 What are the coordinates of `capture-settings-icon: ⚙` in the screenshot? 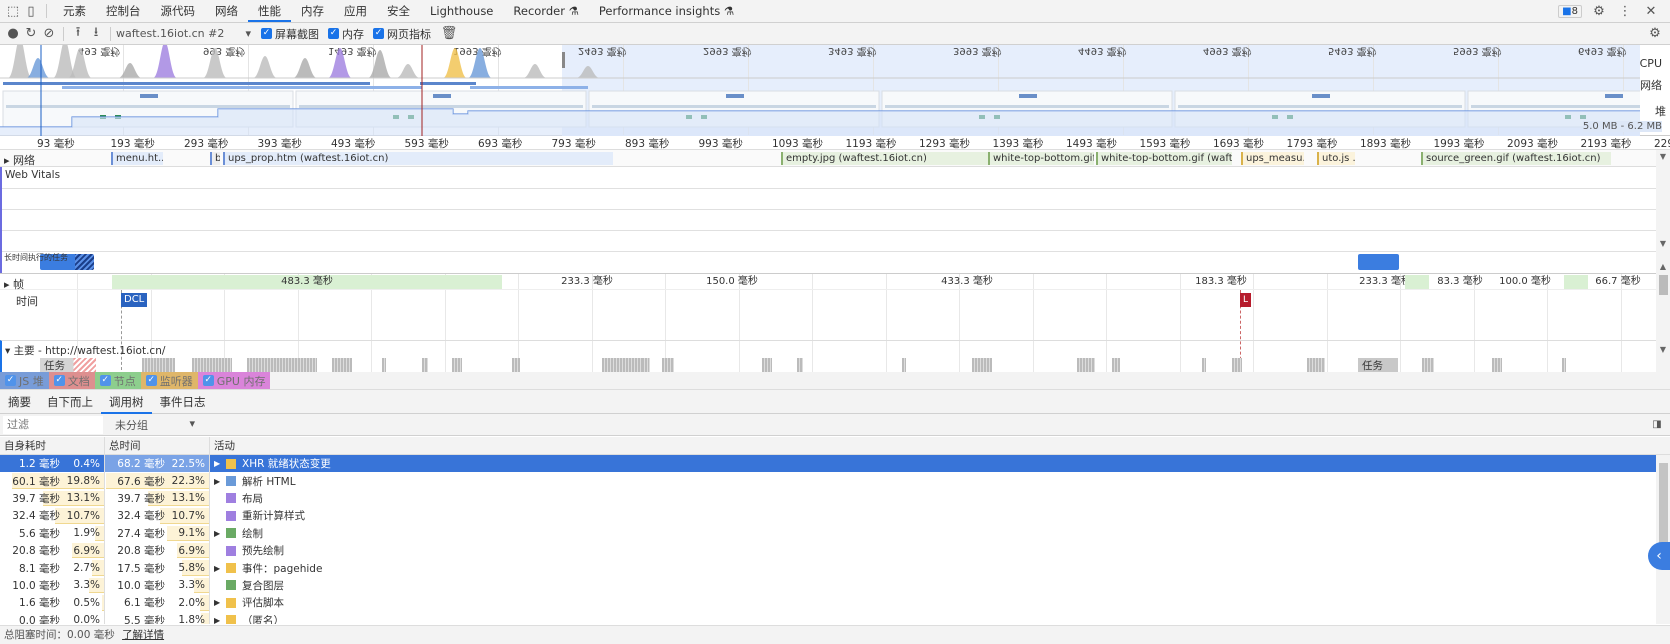 It's located at (1655, 34).